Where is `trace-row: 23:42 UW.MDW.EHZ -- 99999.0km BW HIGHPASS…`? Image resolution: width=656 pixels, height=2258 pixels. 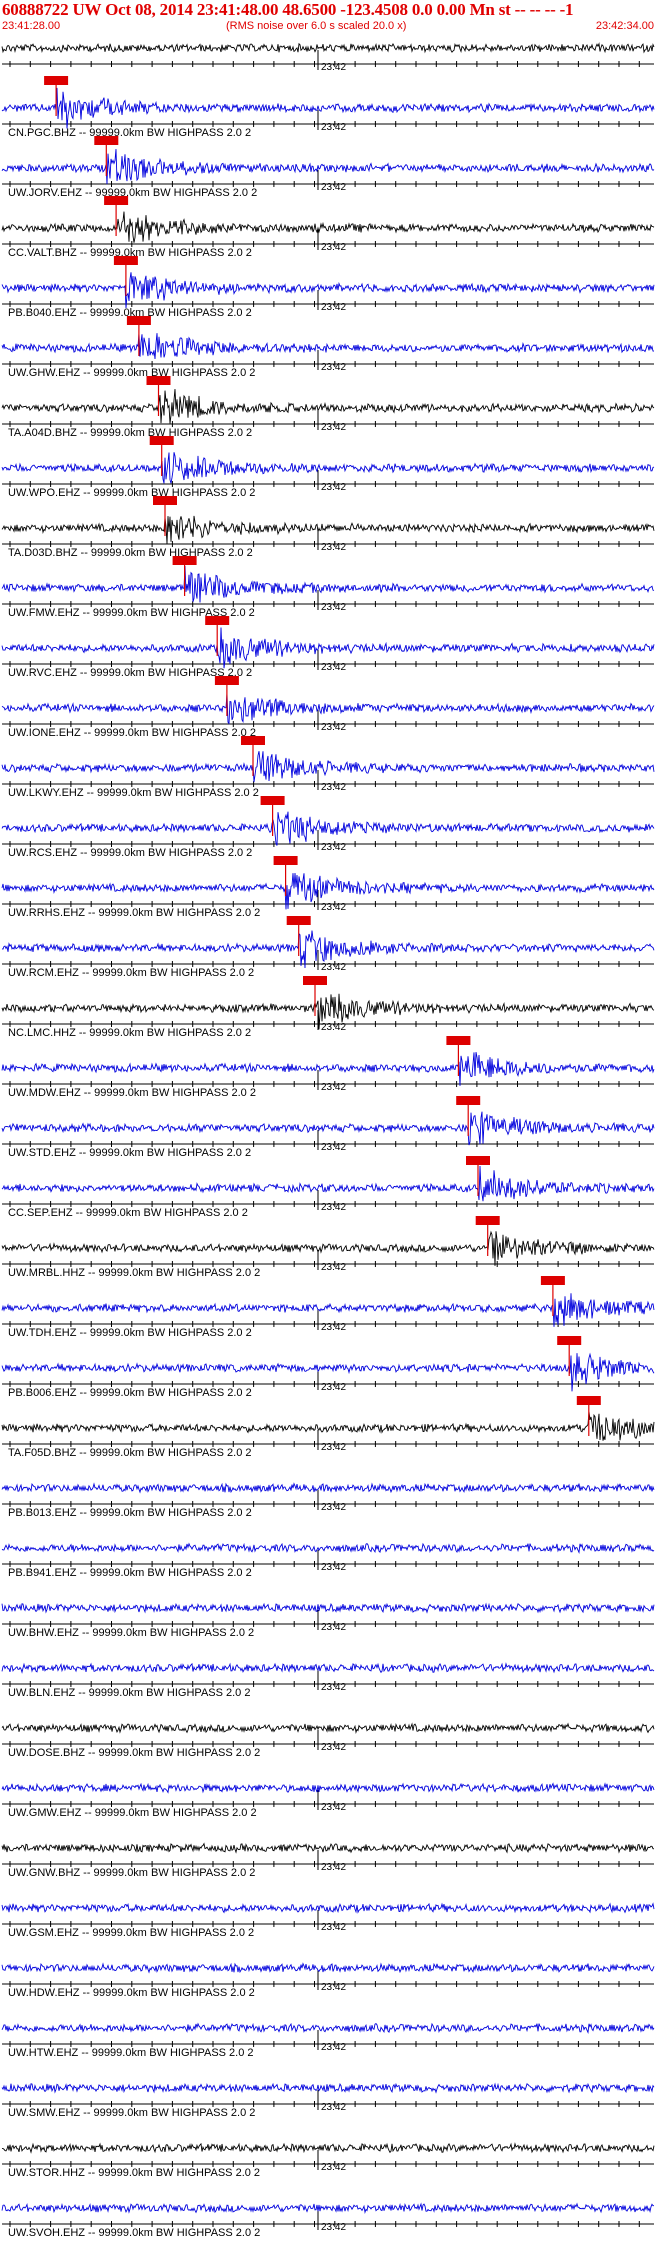 trace-row: 23:42 UW.MDW.EHZ -- 99999.0km BW HIGHPASS… is located at coordinates (328, 1067).